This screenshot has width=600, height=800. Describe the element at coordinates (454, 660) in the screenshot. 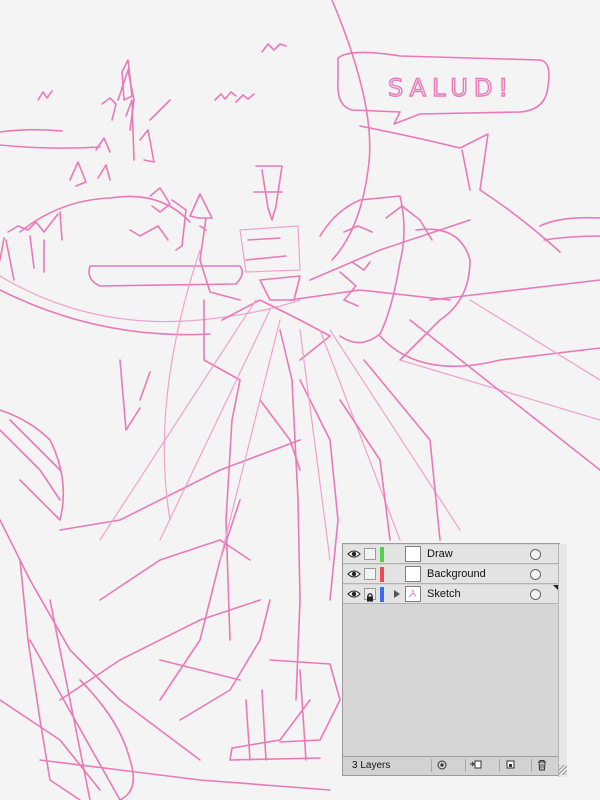

I see `layers-panel: Draw Background Sketch 3 Layers` at that location.